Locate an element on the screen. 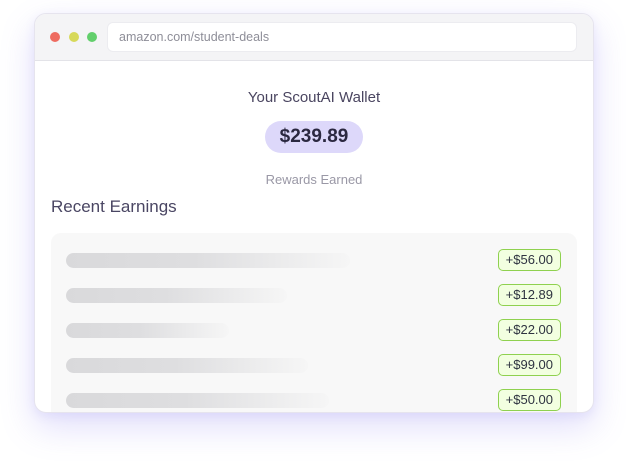 This screenshot has width=626, height=467. earning-row: +$12.89 is located at coordinates (314, 296).